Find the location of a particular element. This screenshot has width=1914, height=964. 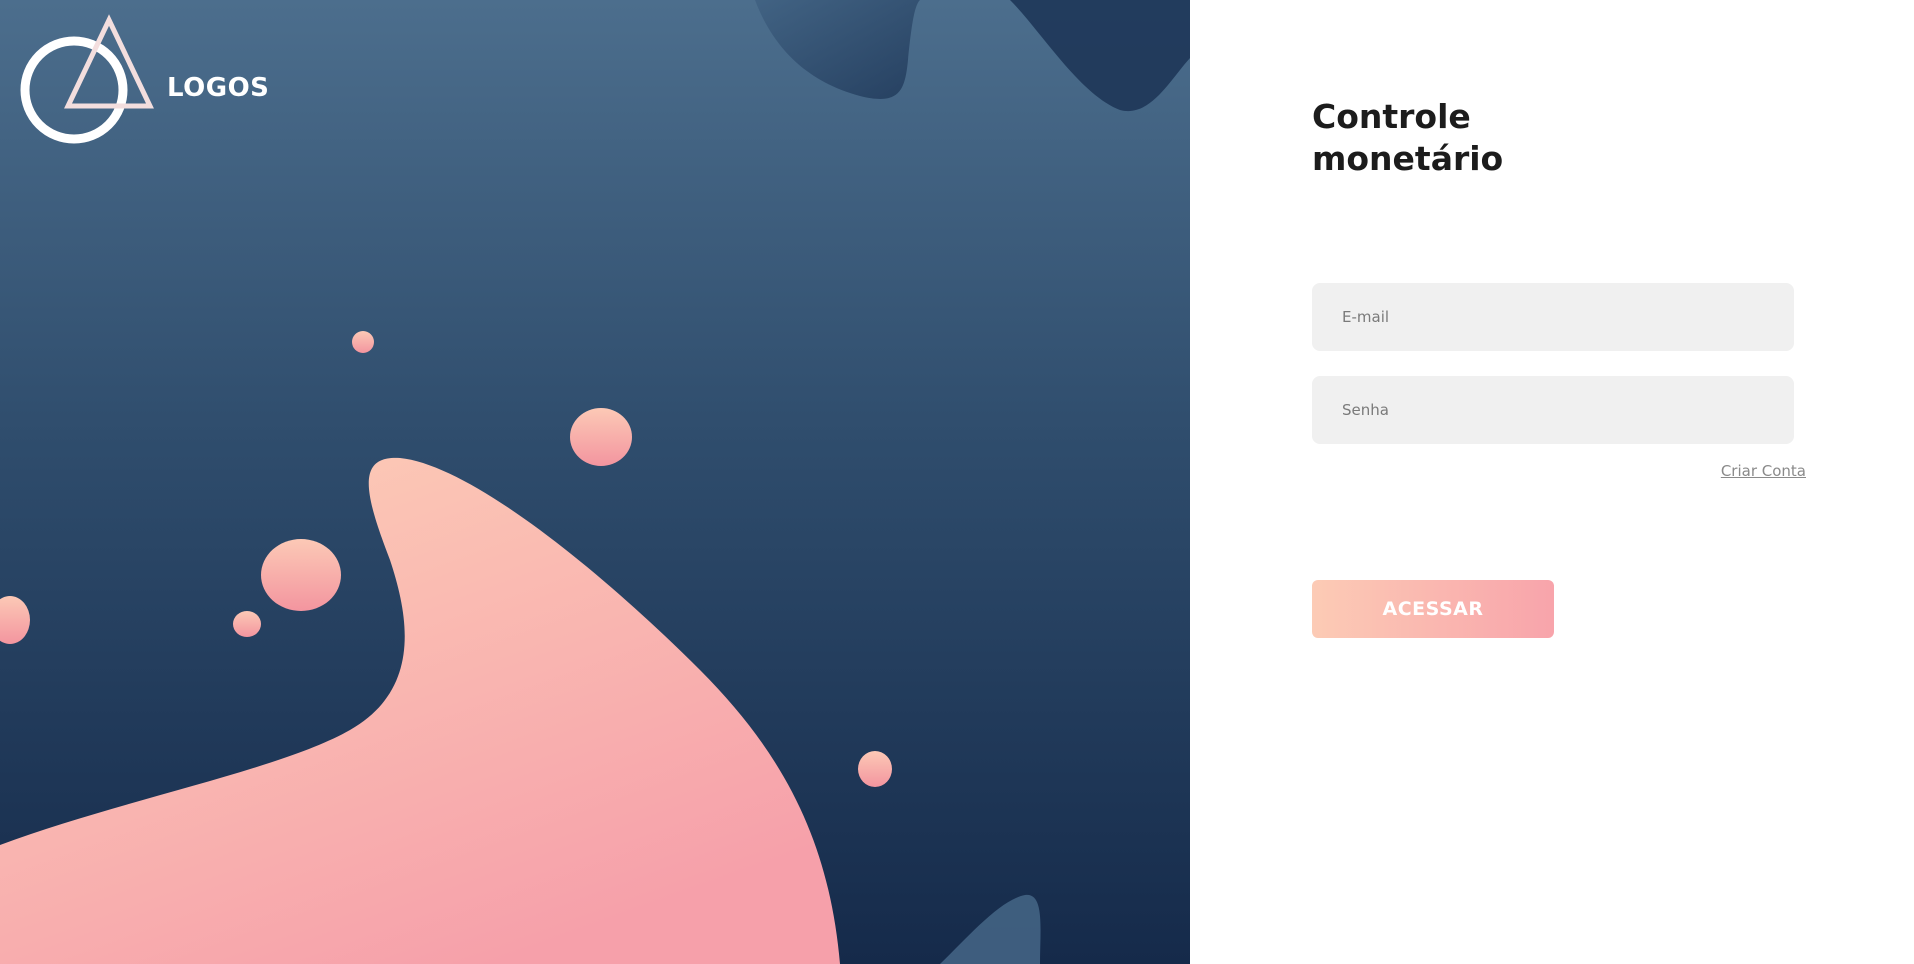

brand-name: LOGOS is located at coordinates (218, 88).